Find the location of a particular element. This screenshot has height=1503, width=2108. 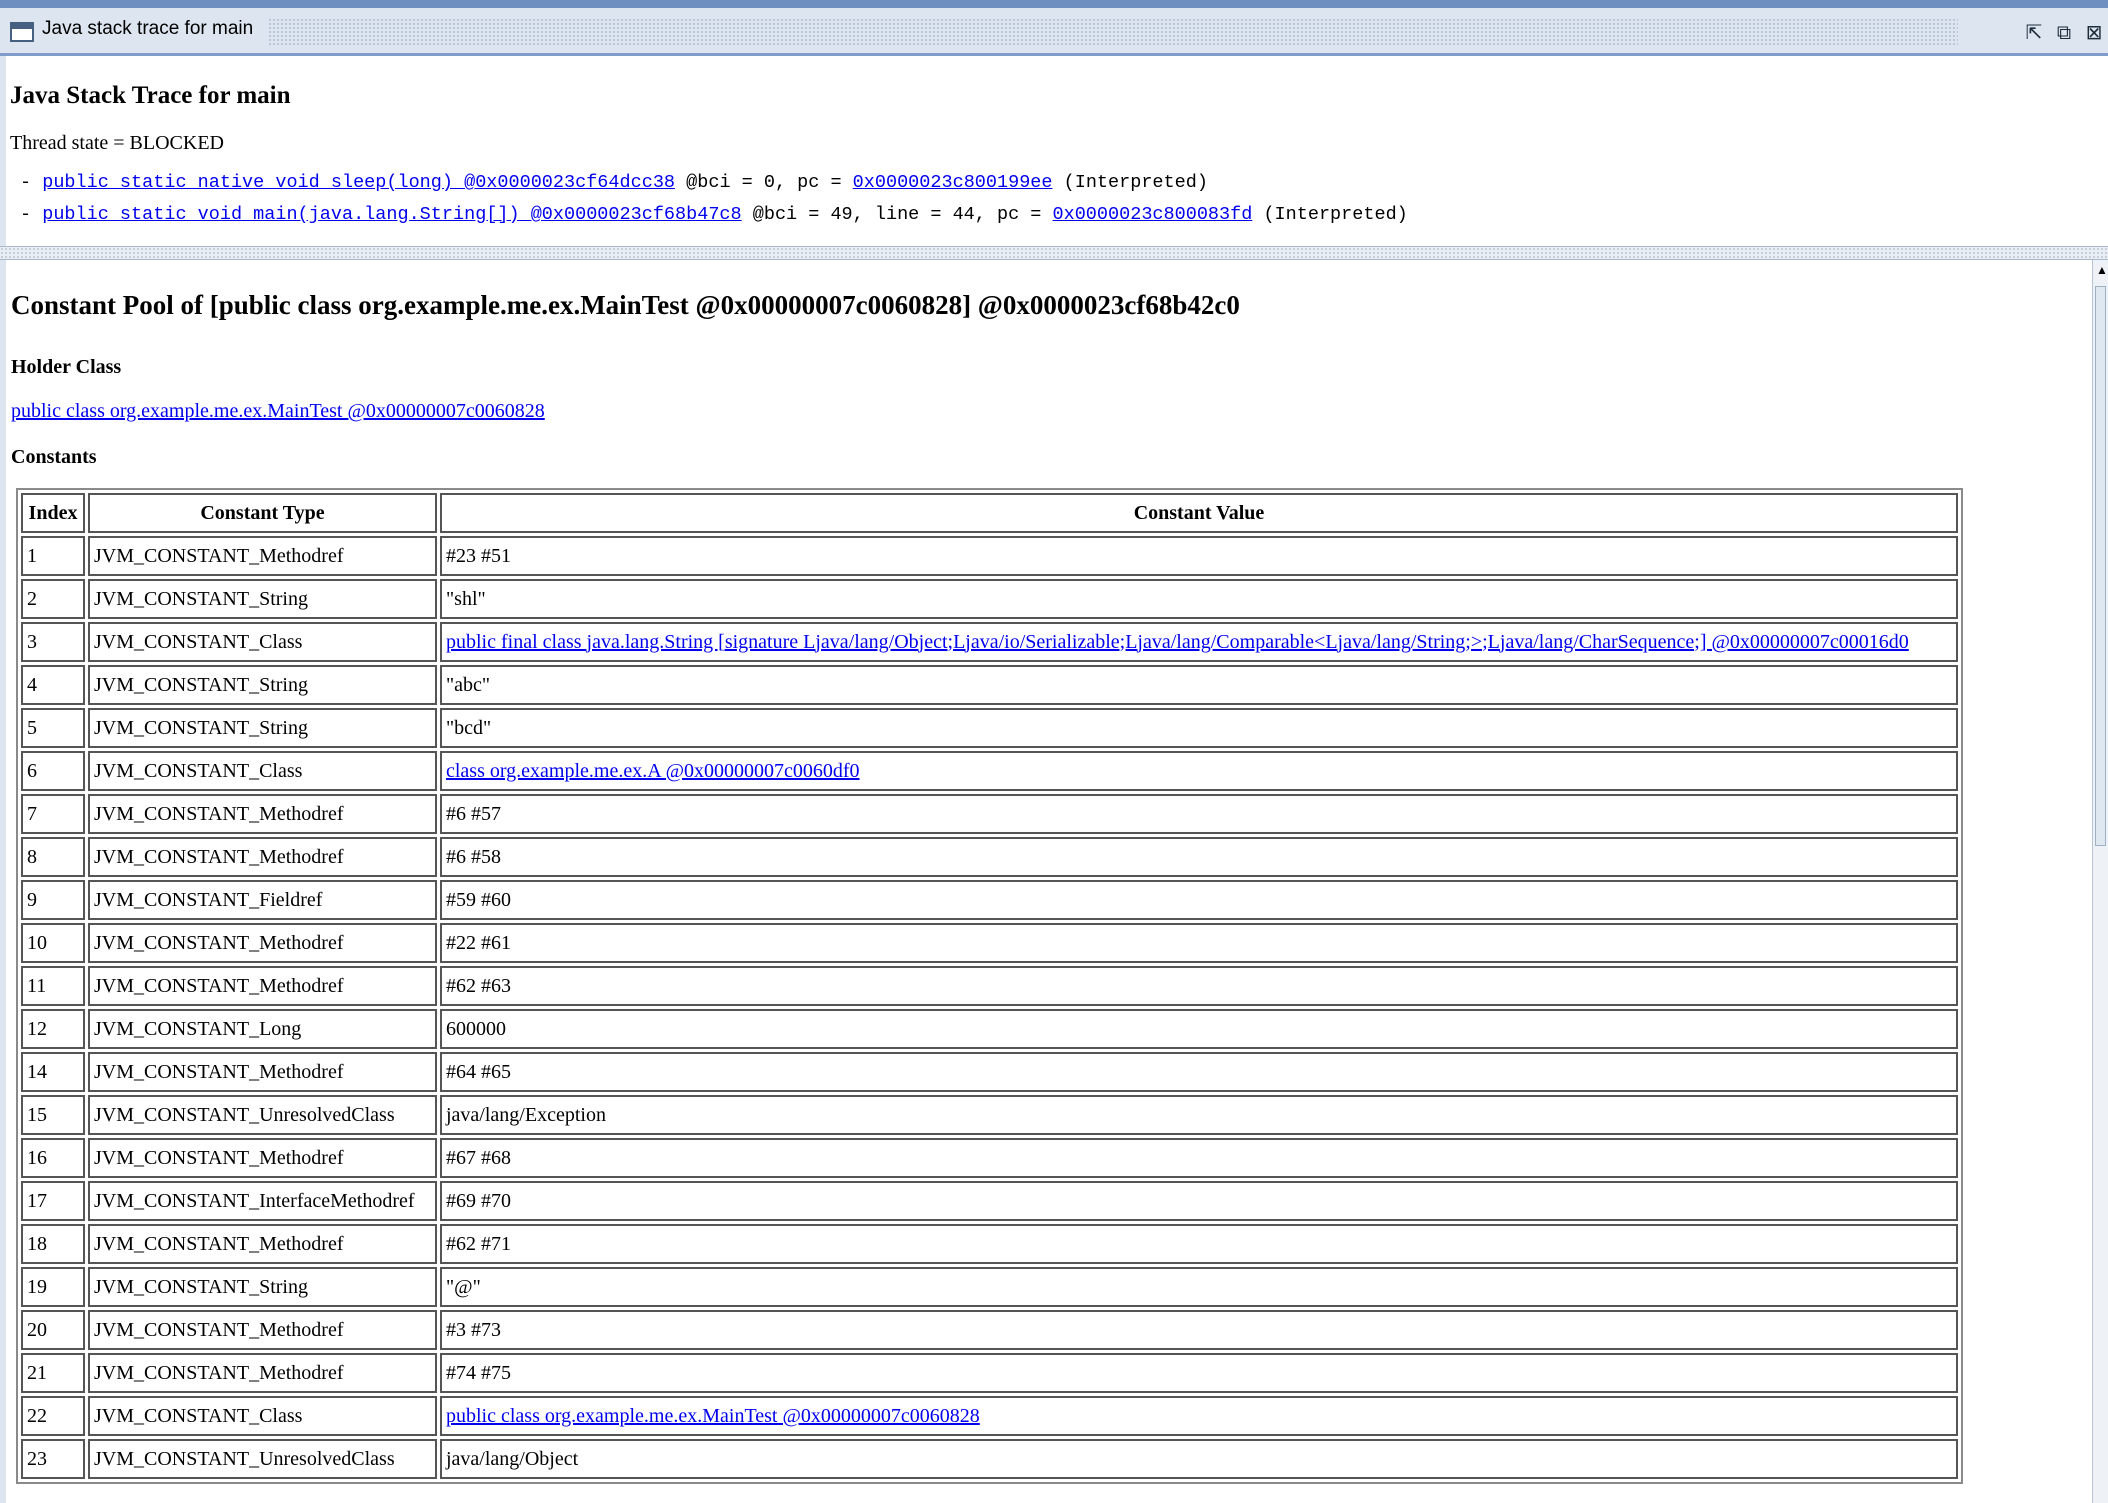

table-row: 5 JVM_CONSTANT_String "bcd" is located at coordinates (989, 728).